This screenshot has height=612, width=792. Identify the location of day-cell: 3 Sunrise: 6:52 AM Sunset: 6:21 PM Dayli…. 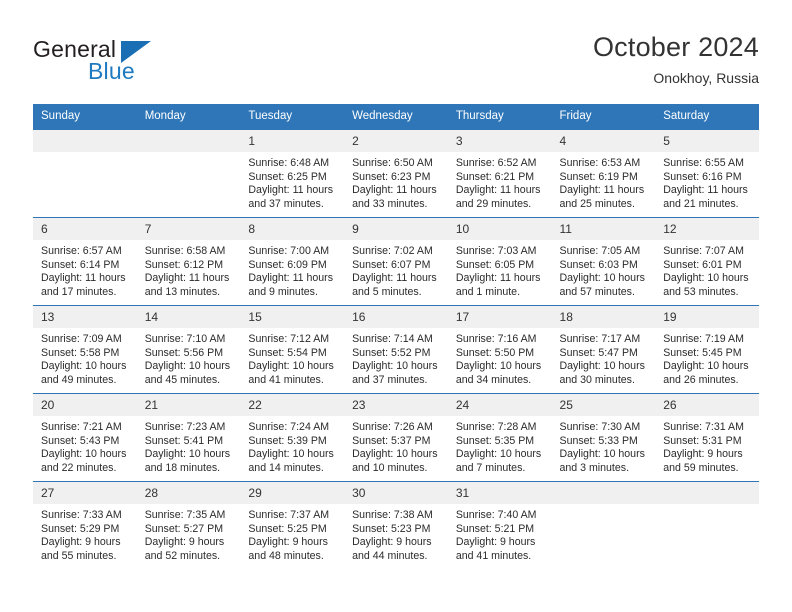
(499, 174).